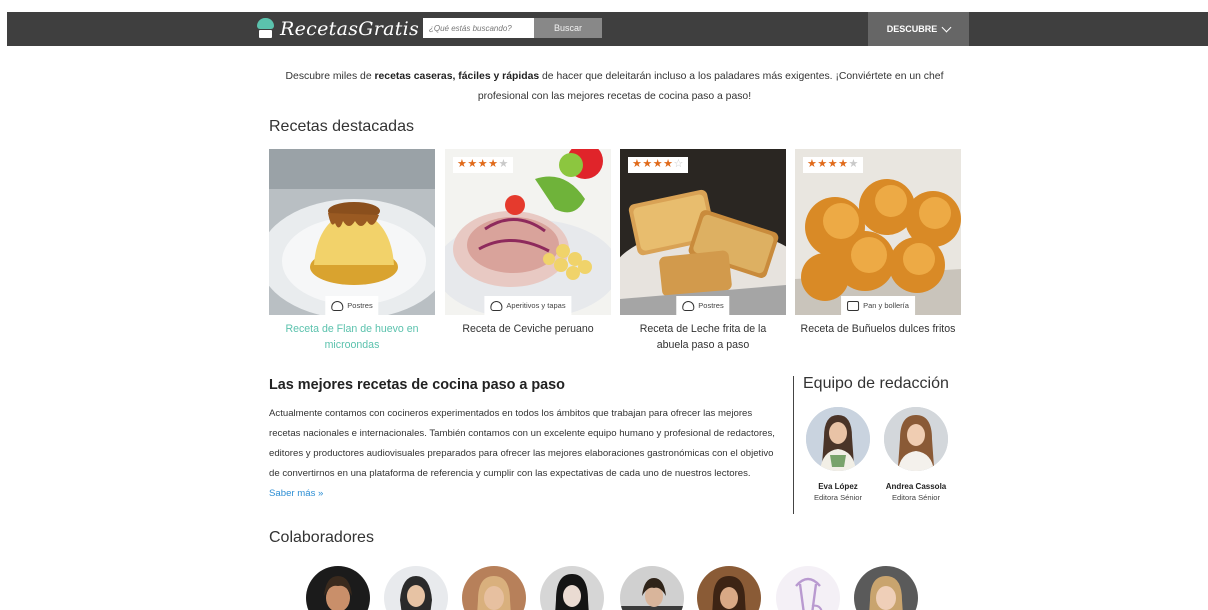  I want to click on chef-hat-icon, so click(265, 29).